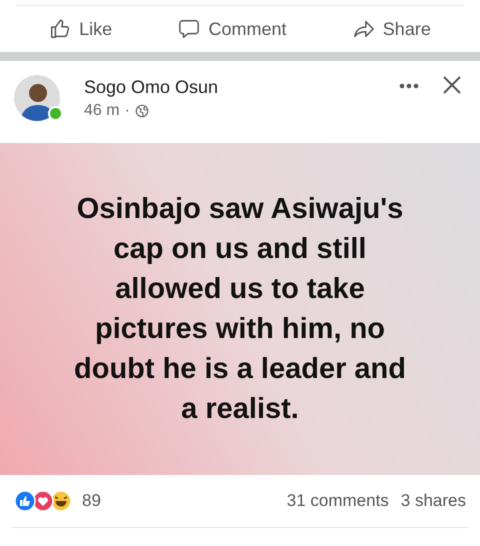 This screenshot has height=546, width=480. What do you see at coordinates (37, 98) in the screenshot?
I see `avatar` at bounding box center [37, 98].